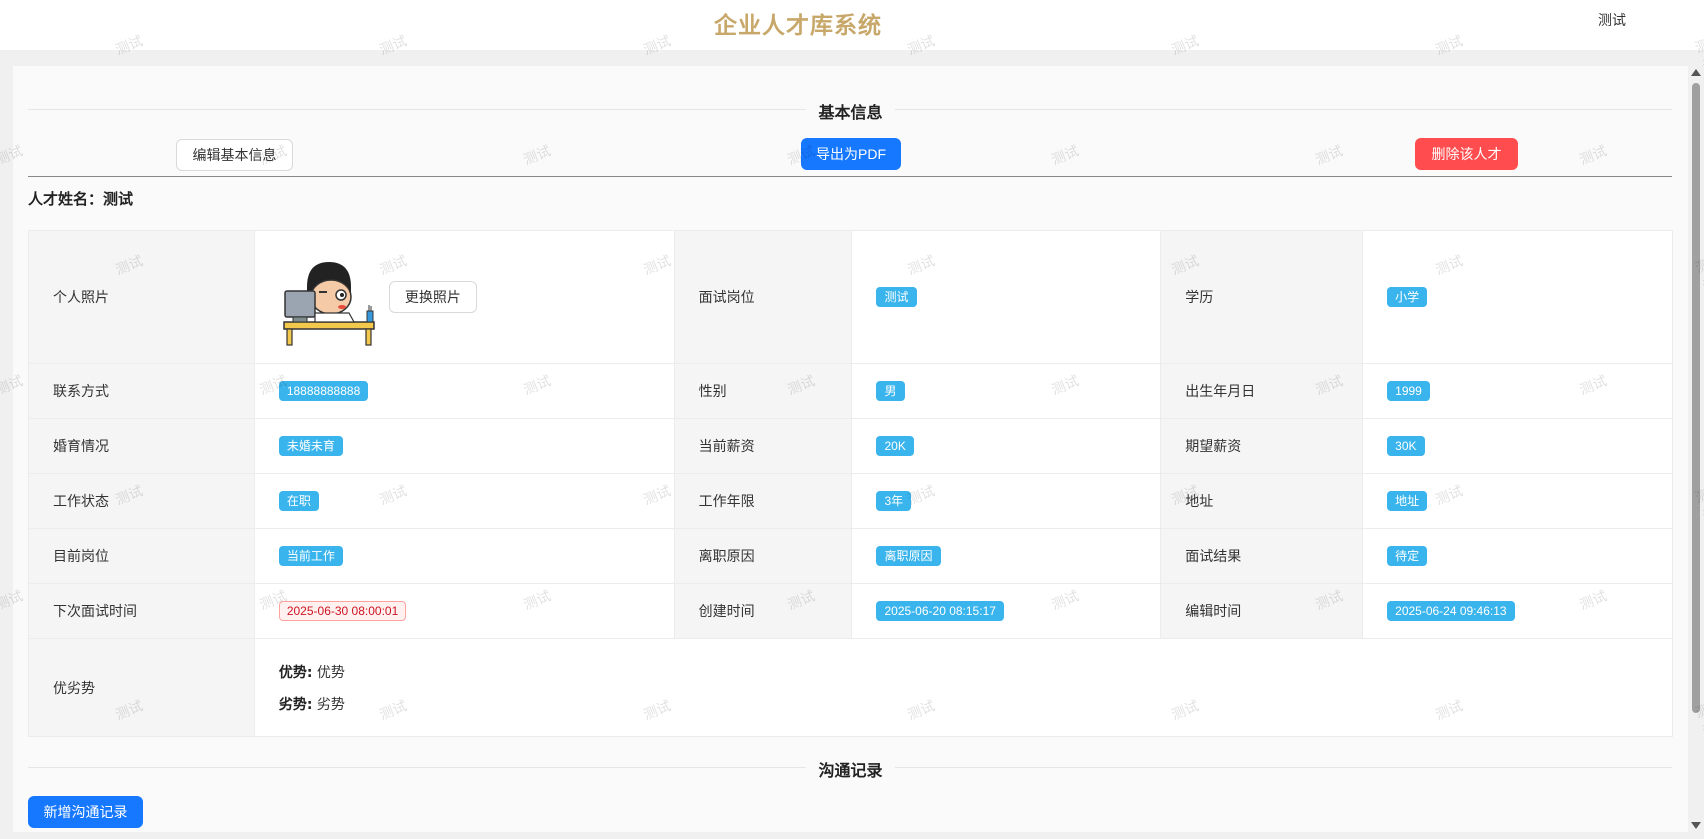 This screenshot has width=1704, height=839. Describe the element at coordinates (141, 391) in the screenshot. I see `contact-label: 联系方式` at that location.